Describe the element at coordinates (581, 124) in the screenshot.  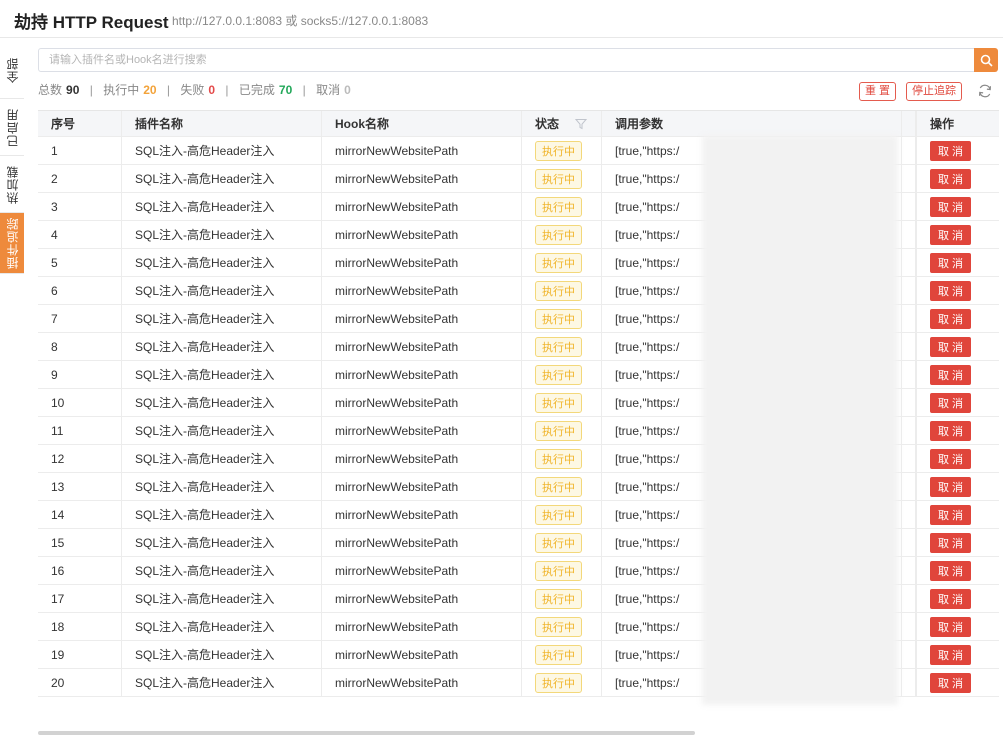
I see `filter-icon` at that location.